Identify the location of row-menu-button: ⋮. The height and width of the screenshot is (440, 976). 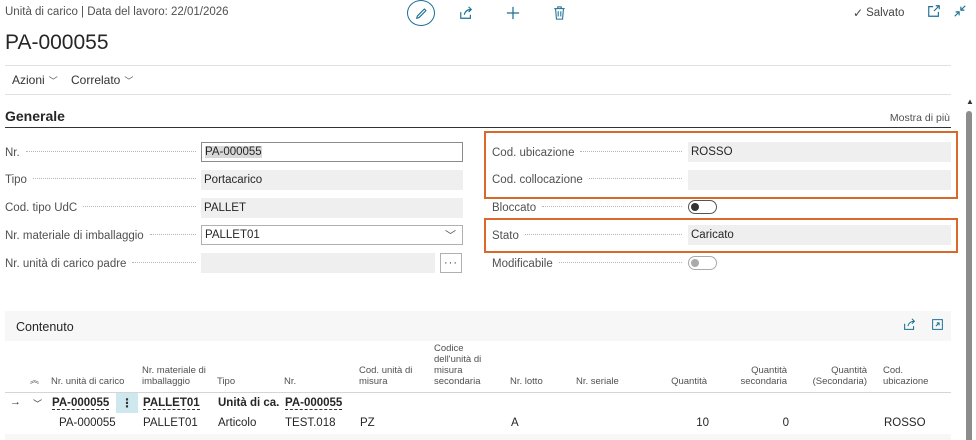
(127, 403).